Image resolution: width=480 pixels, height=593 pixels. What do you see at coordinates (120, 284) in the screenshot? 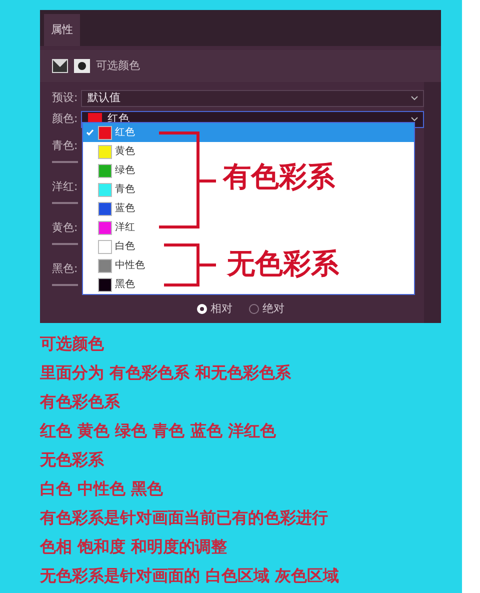
I see `dropdown-option: 黑色` at bounding box center [120, 284].